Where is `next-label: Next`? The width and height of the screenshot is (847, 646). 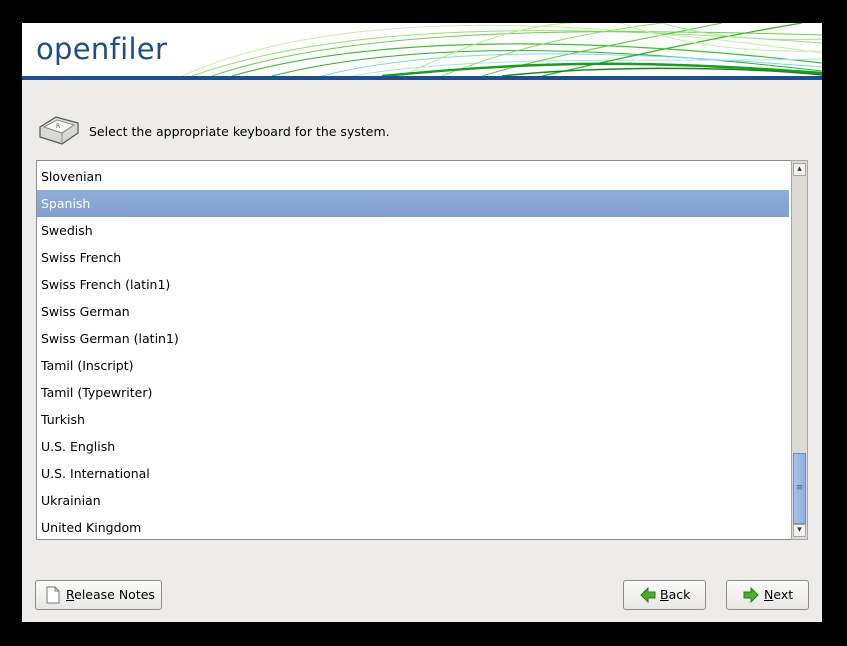 next-label: Next is located at coordinates (779, 594).